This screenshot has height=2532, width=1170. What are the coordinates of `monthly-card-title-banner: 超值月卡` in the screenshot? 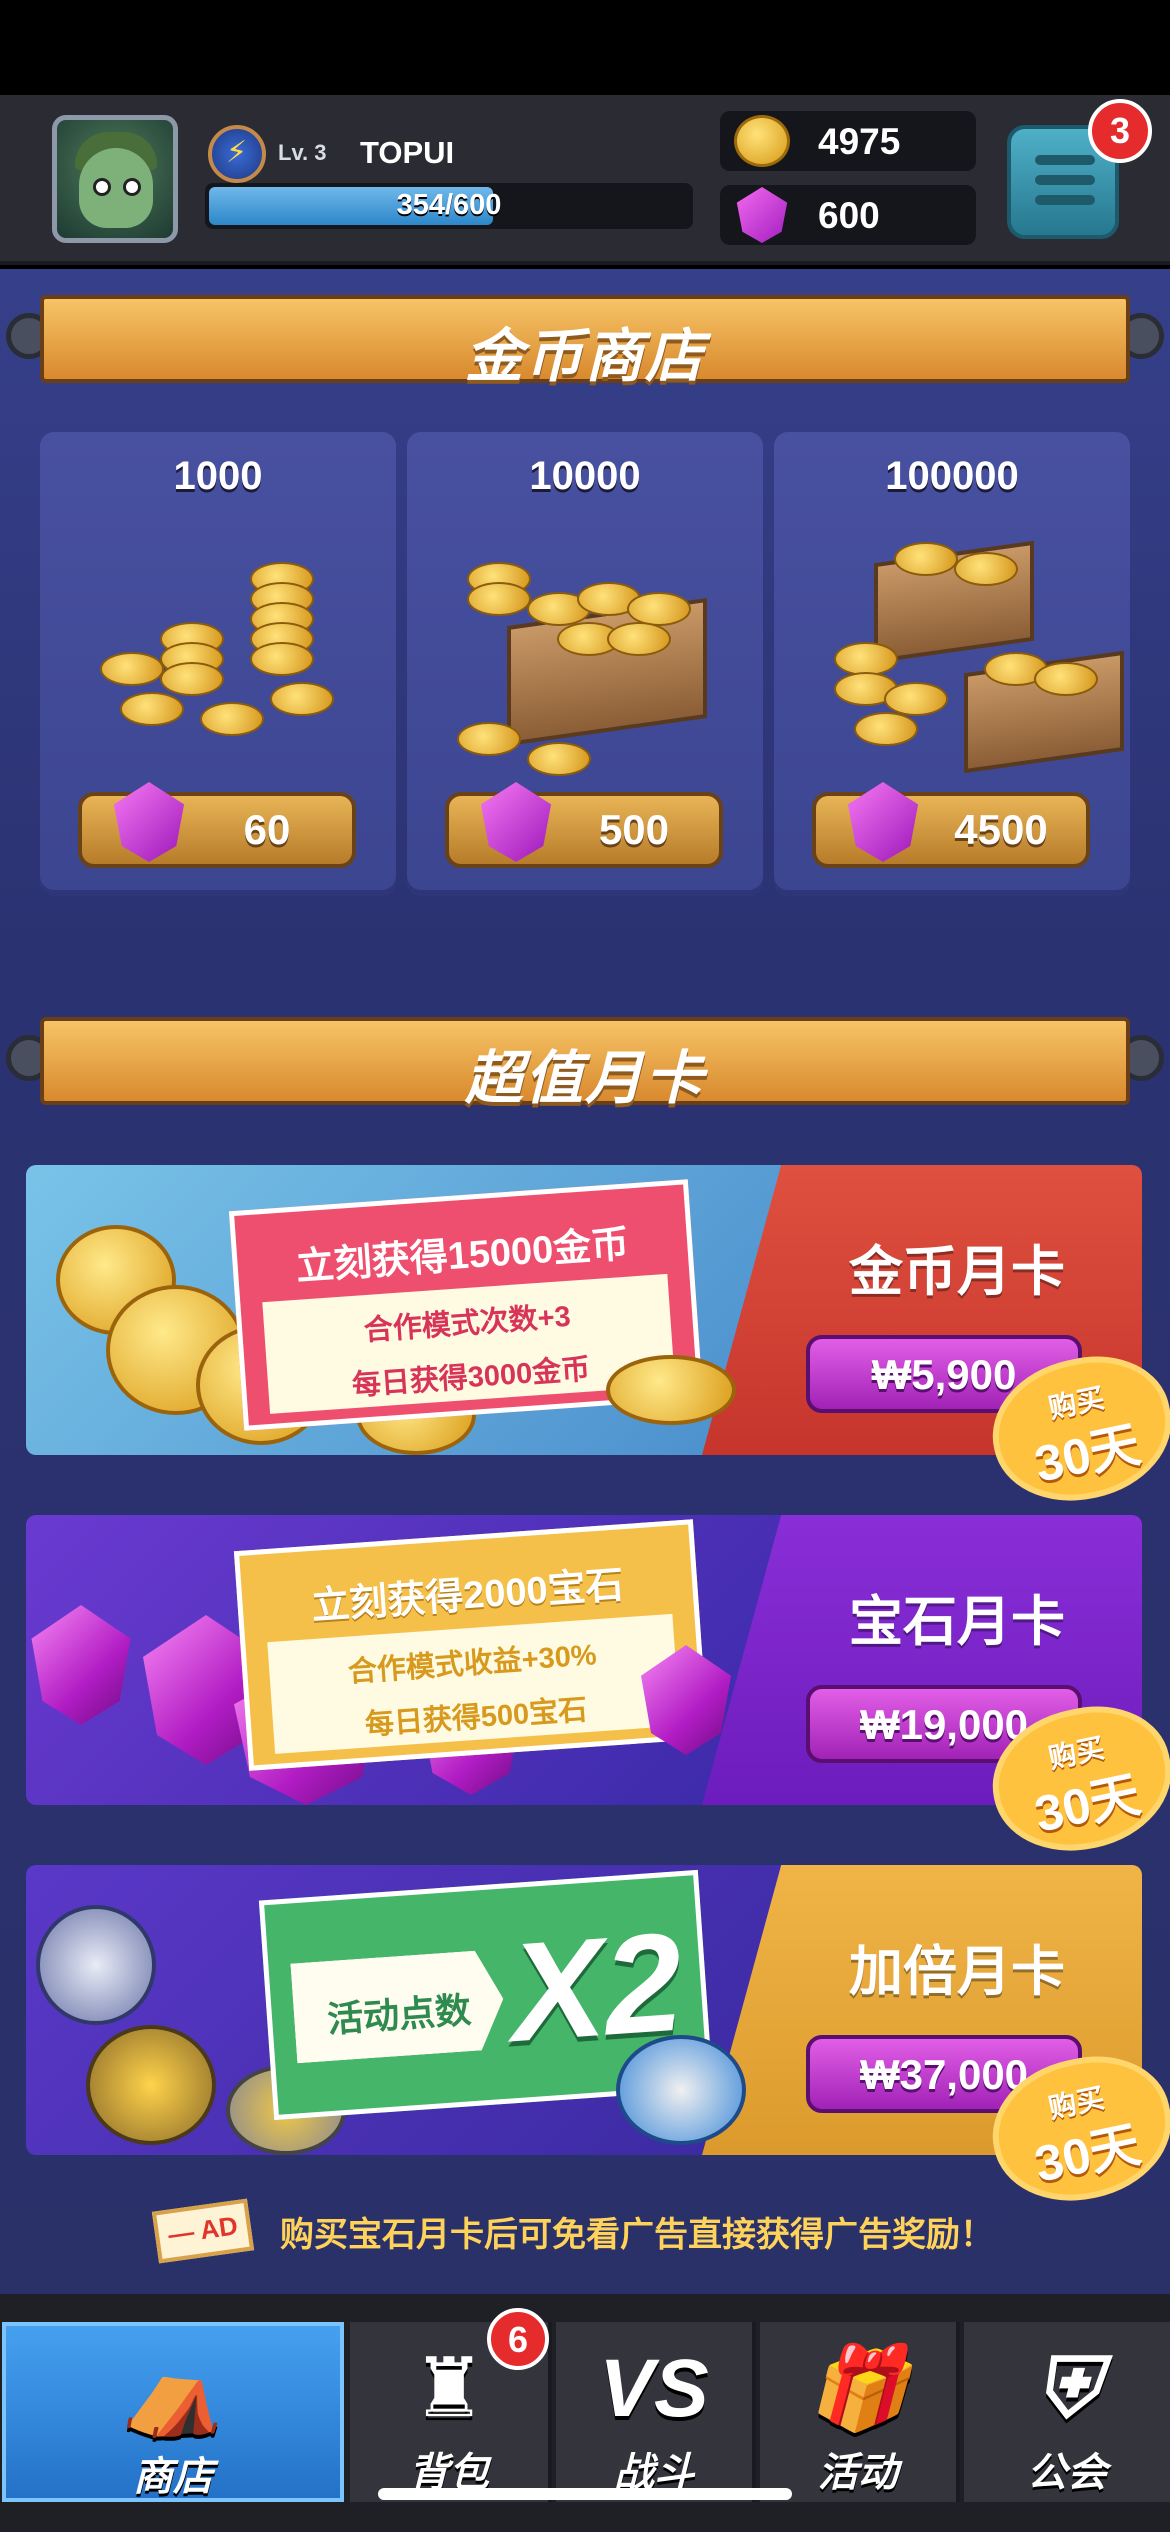 It's located at (585, 1064).